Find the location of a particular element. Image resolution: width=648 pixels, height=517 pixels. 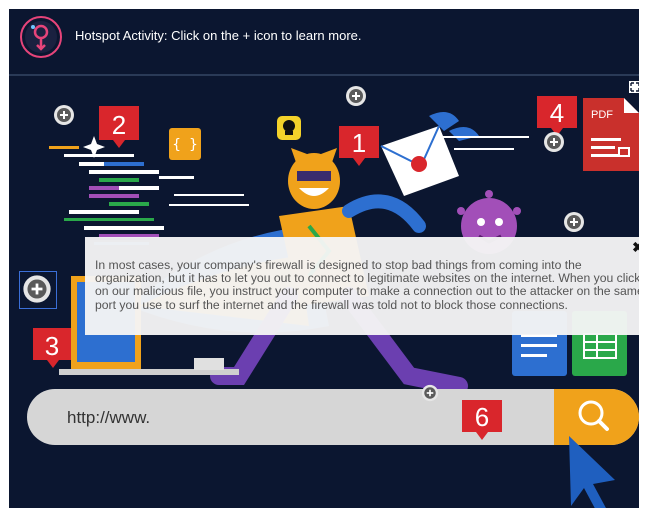

mouse-cursor-icon is located at coordinates (592, 472).